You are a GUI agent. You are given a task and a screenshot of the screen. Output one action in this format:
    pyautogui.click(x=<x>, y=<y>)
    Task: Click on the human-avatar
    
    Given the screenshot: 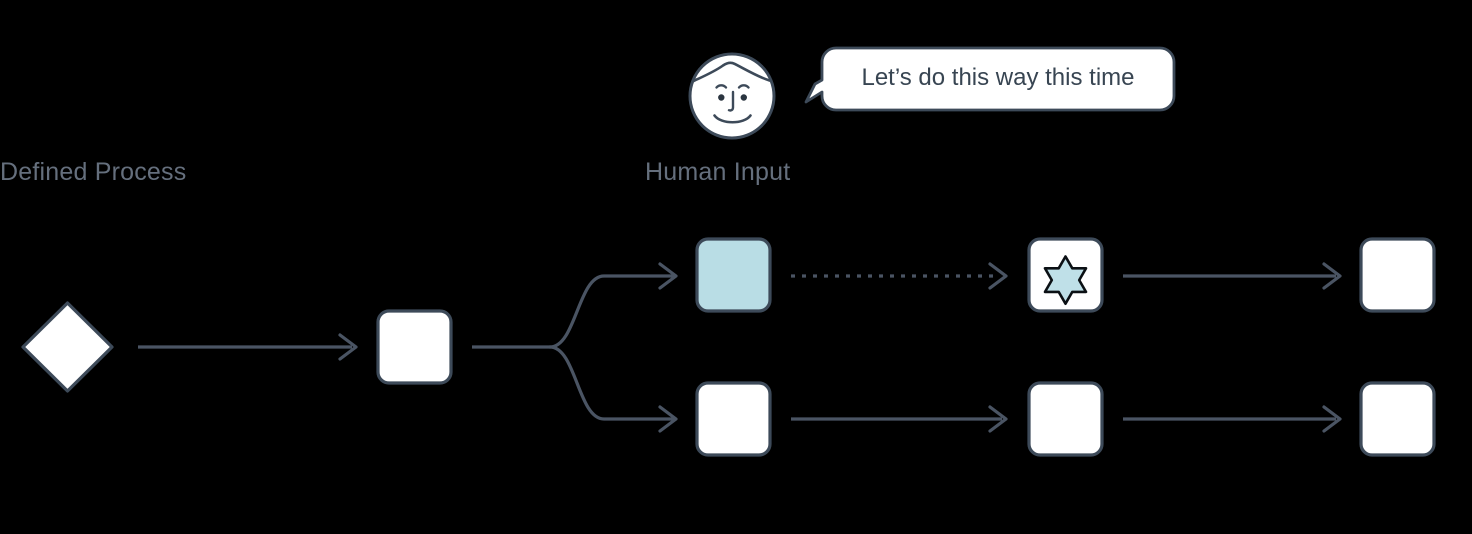 What is the action you would take?
    pyautogui.click(x=732, y=96)
    